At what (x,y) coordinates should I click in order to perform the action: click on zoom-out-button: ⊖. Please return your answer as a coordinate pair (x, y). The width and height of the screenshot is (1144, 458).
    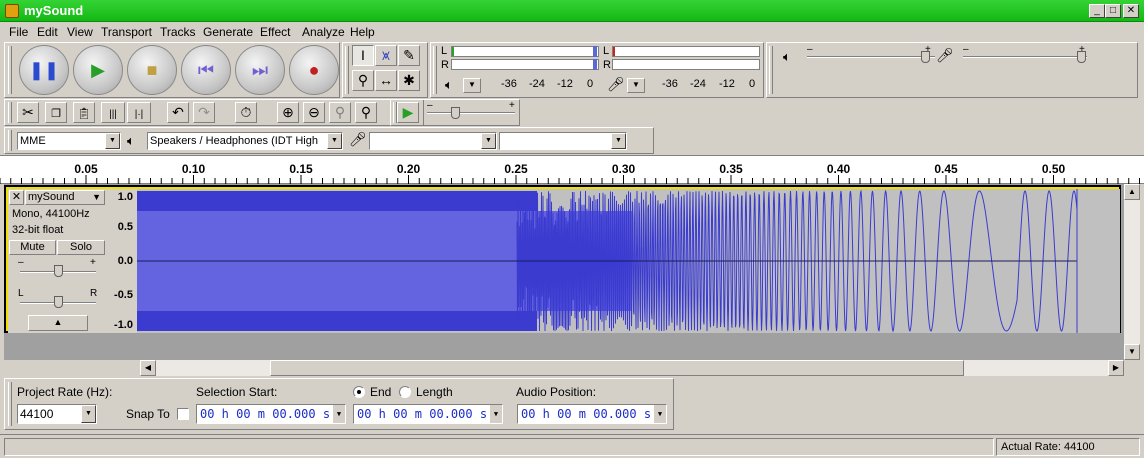
    Looking at the image, I should click on (314, 112).